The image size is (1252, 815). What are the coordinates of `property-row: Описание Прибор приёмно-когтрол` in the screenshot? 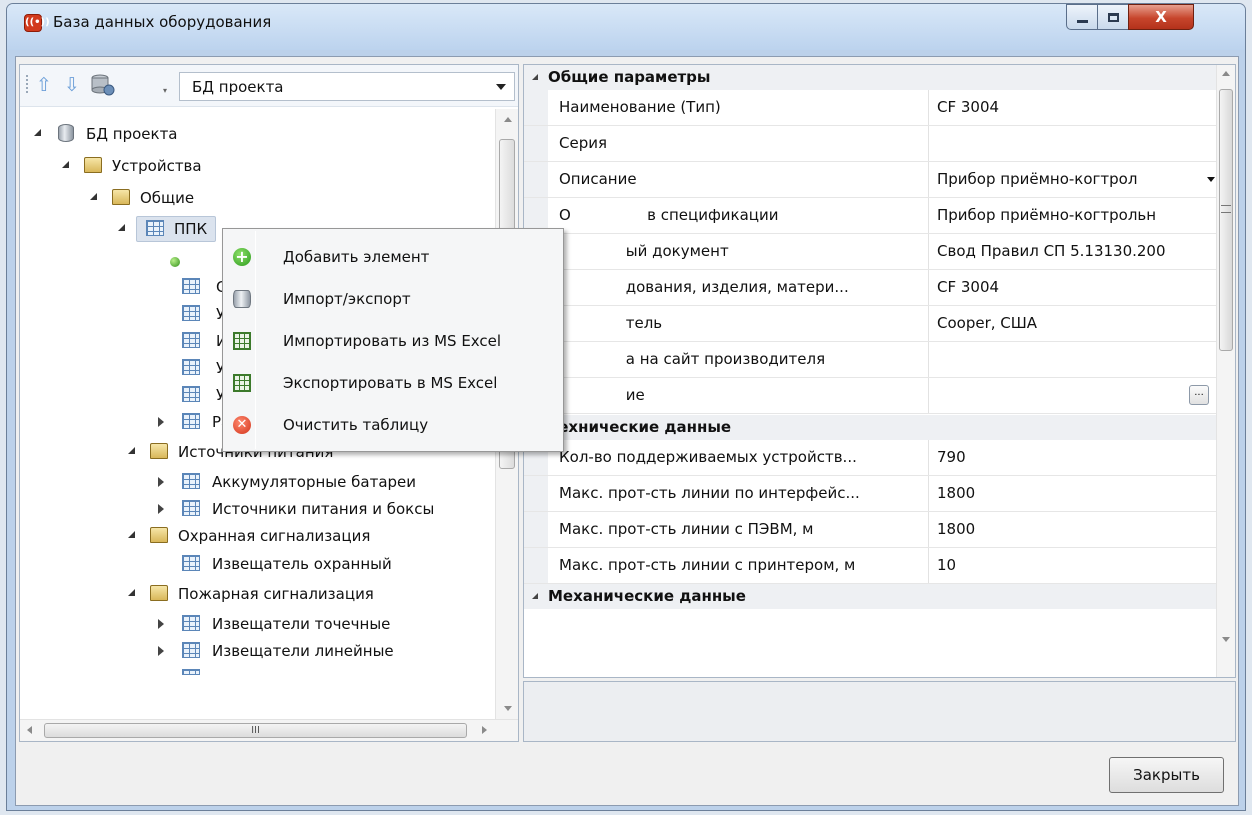 It's located at (870, 180).